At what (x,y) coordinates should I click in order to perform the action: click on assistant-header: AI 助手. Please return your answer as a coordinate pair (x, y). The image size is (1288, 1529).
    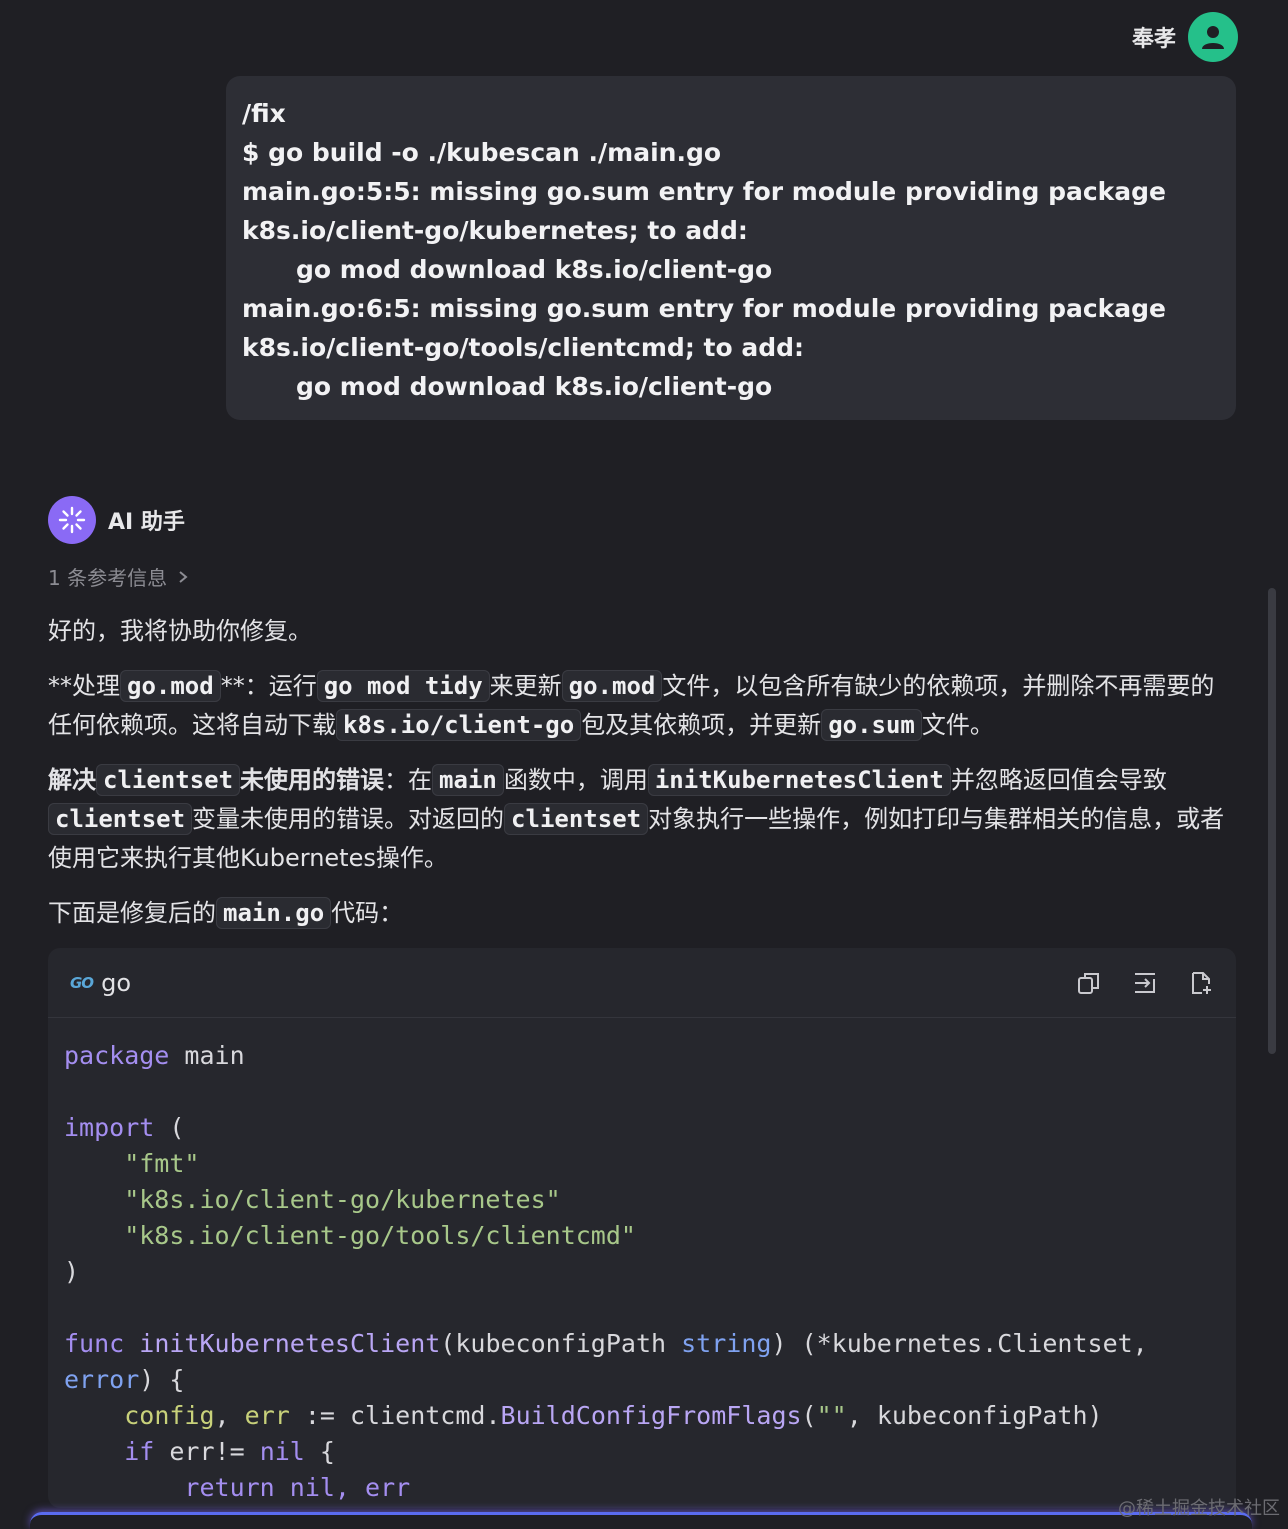
    Looking at the image, I should click on (116, 520).